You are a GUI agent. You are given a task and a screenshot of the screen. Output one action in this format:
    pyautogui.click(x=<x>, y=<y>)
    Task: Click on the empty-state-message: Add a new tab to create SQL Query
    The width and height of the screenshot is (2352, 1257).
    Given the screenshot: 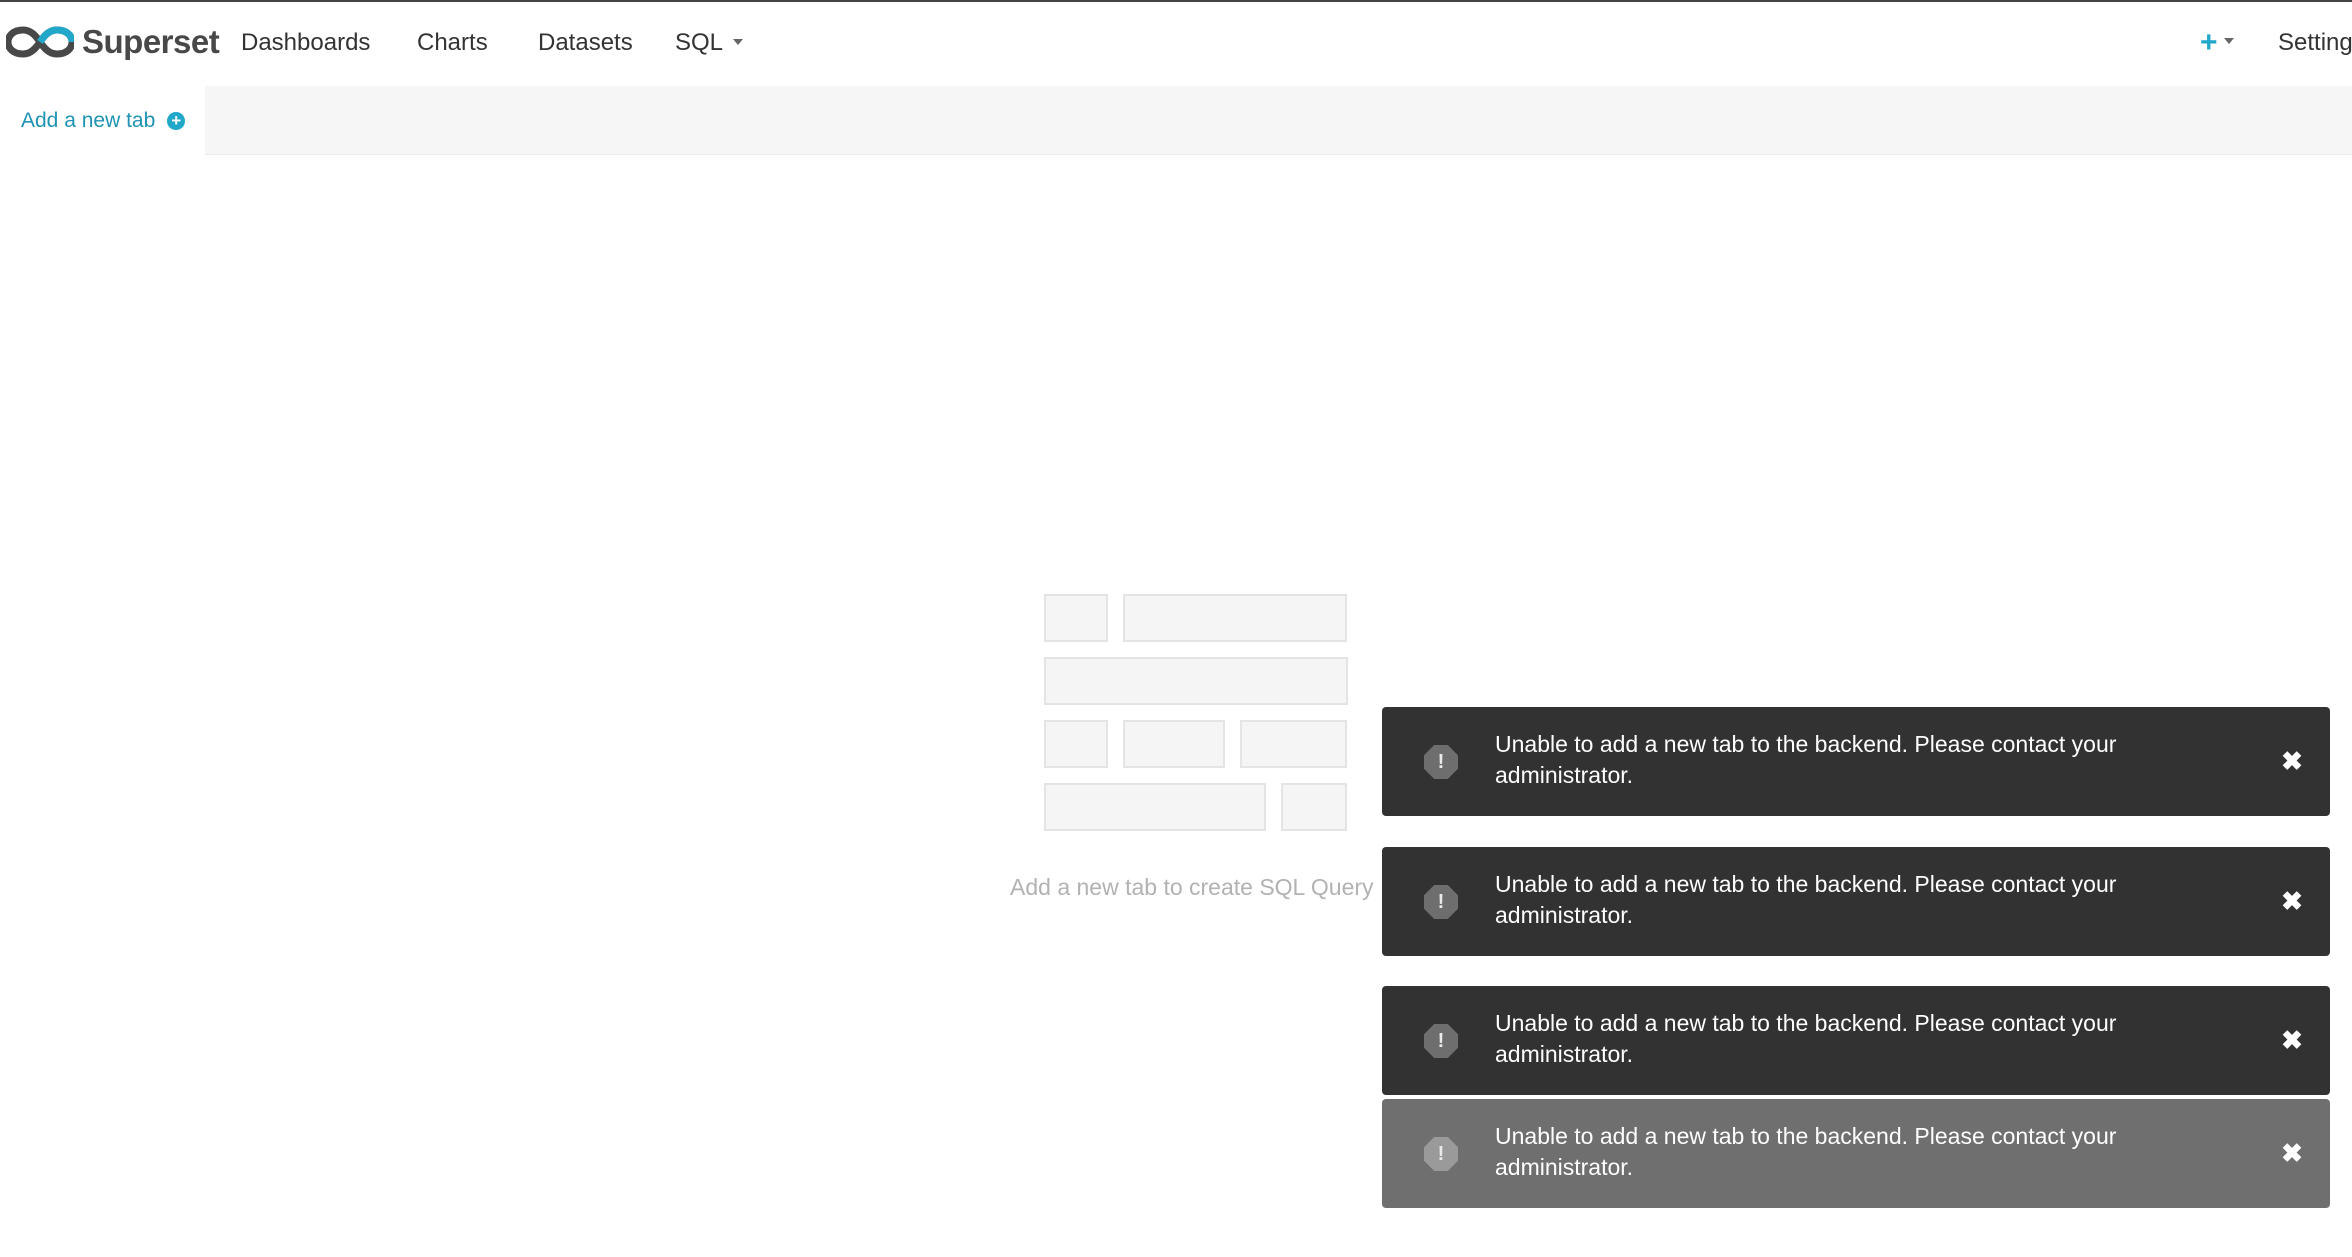 What is the action you would take?
    pyautogui.click(x=1192, y=887)
    